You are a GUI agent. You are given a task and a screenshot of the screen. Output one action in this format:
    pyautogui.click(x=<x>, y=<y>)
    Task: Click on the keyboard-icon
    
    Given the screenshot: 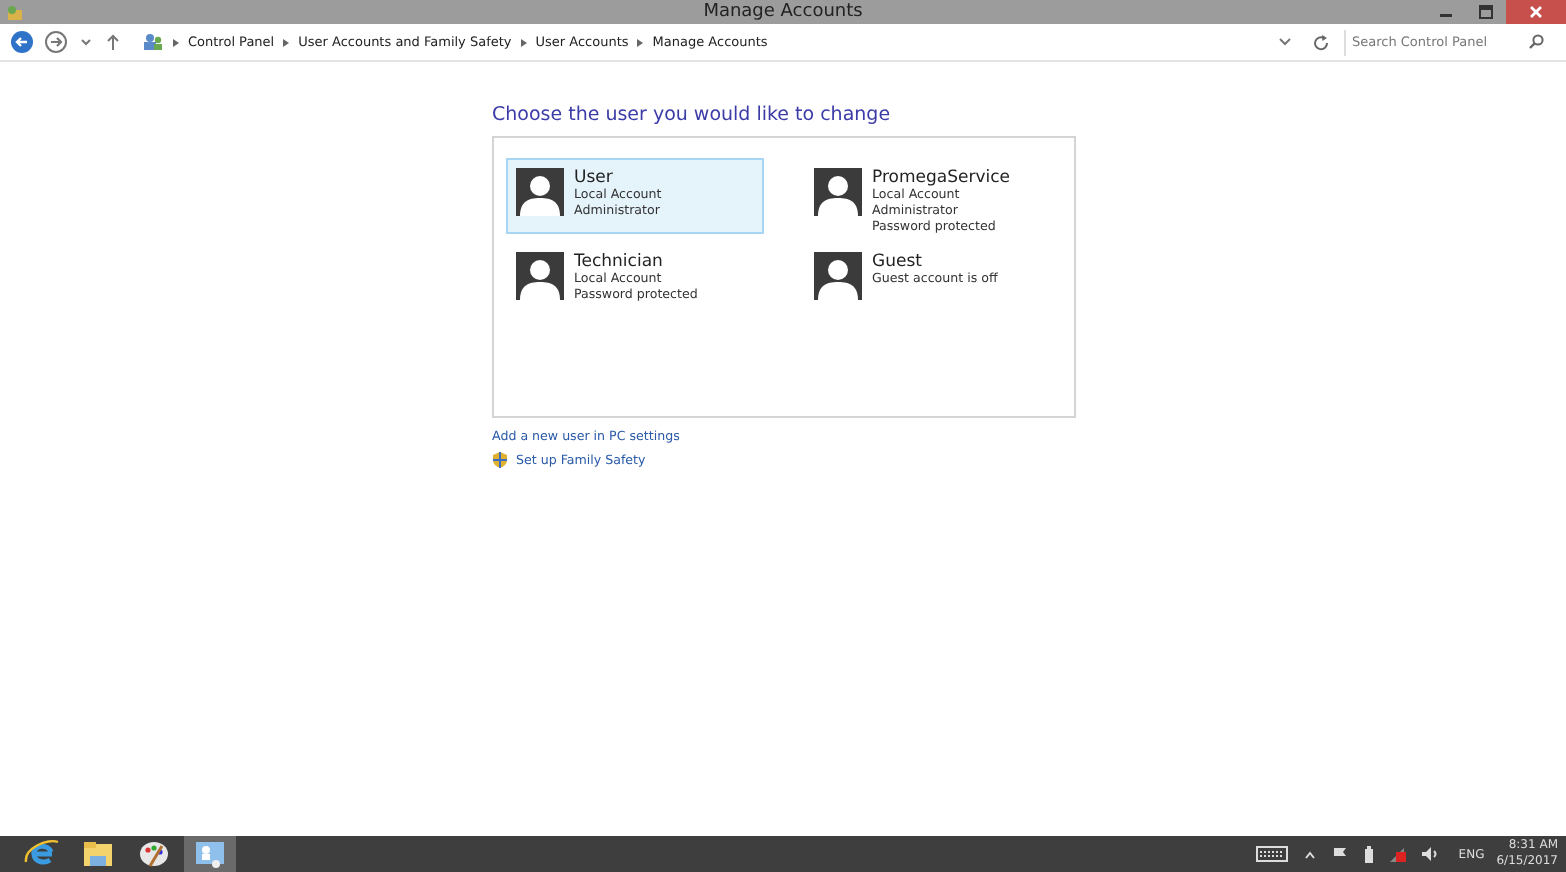 What is the action you would take?
    pyautogui.click(x=1272, y=854)
    